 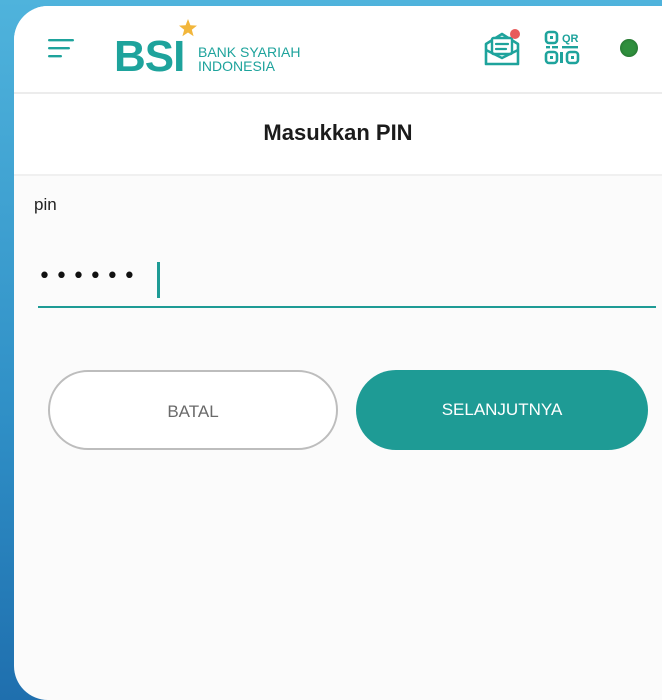 I want to click on logo-subtitle: BANK SYARIAH INDONESIA, so click(x=249, y=59).